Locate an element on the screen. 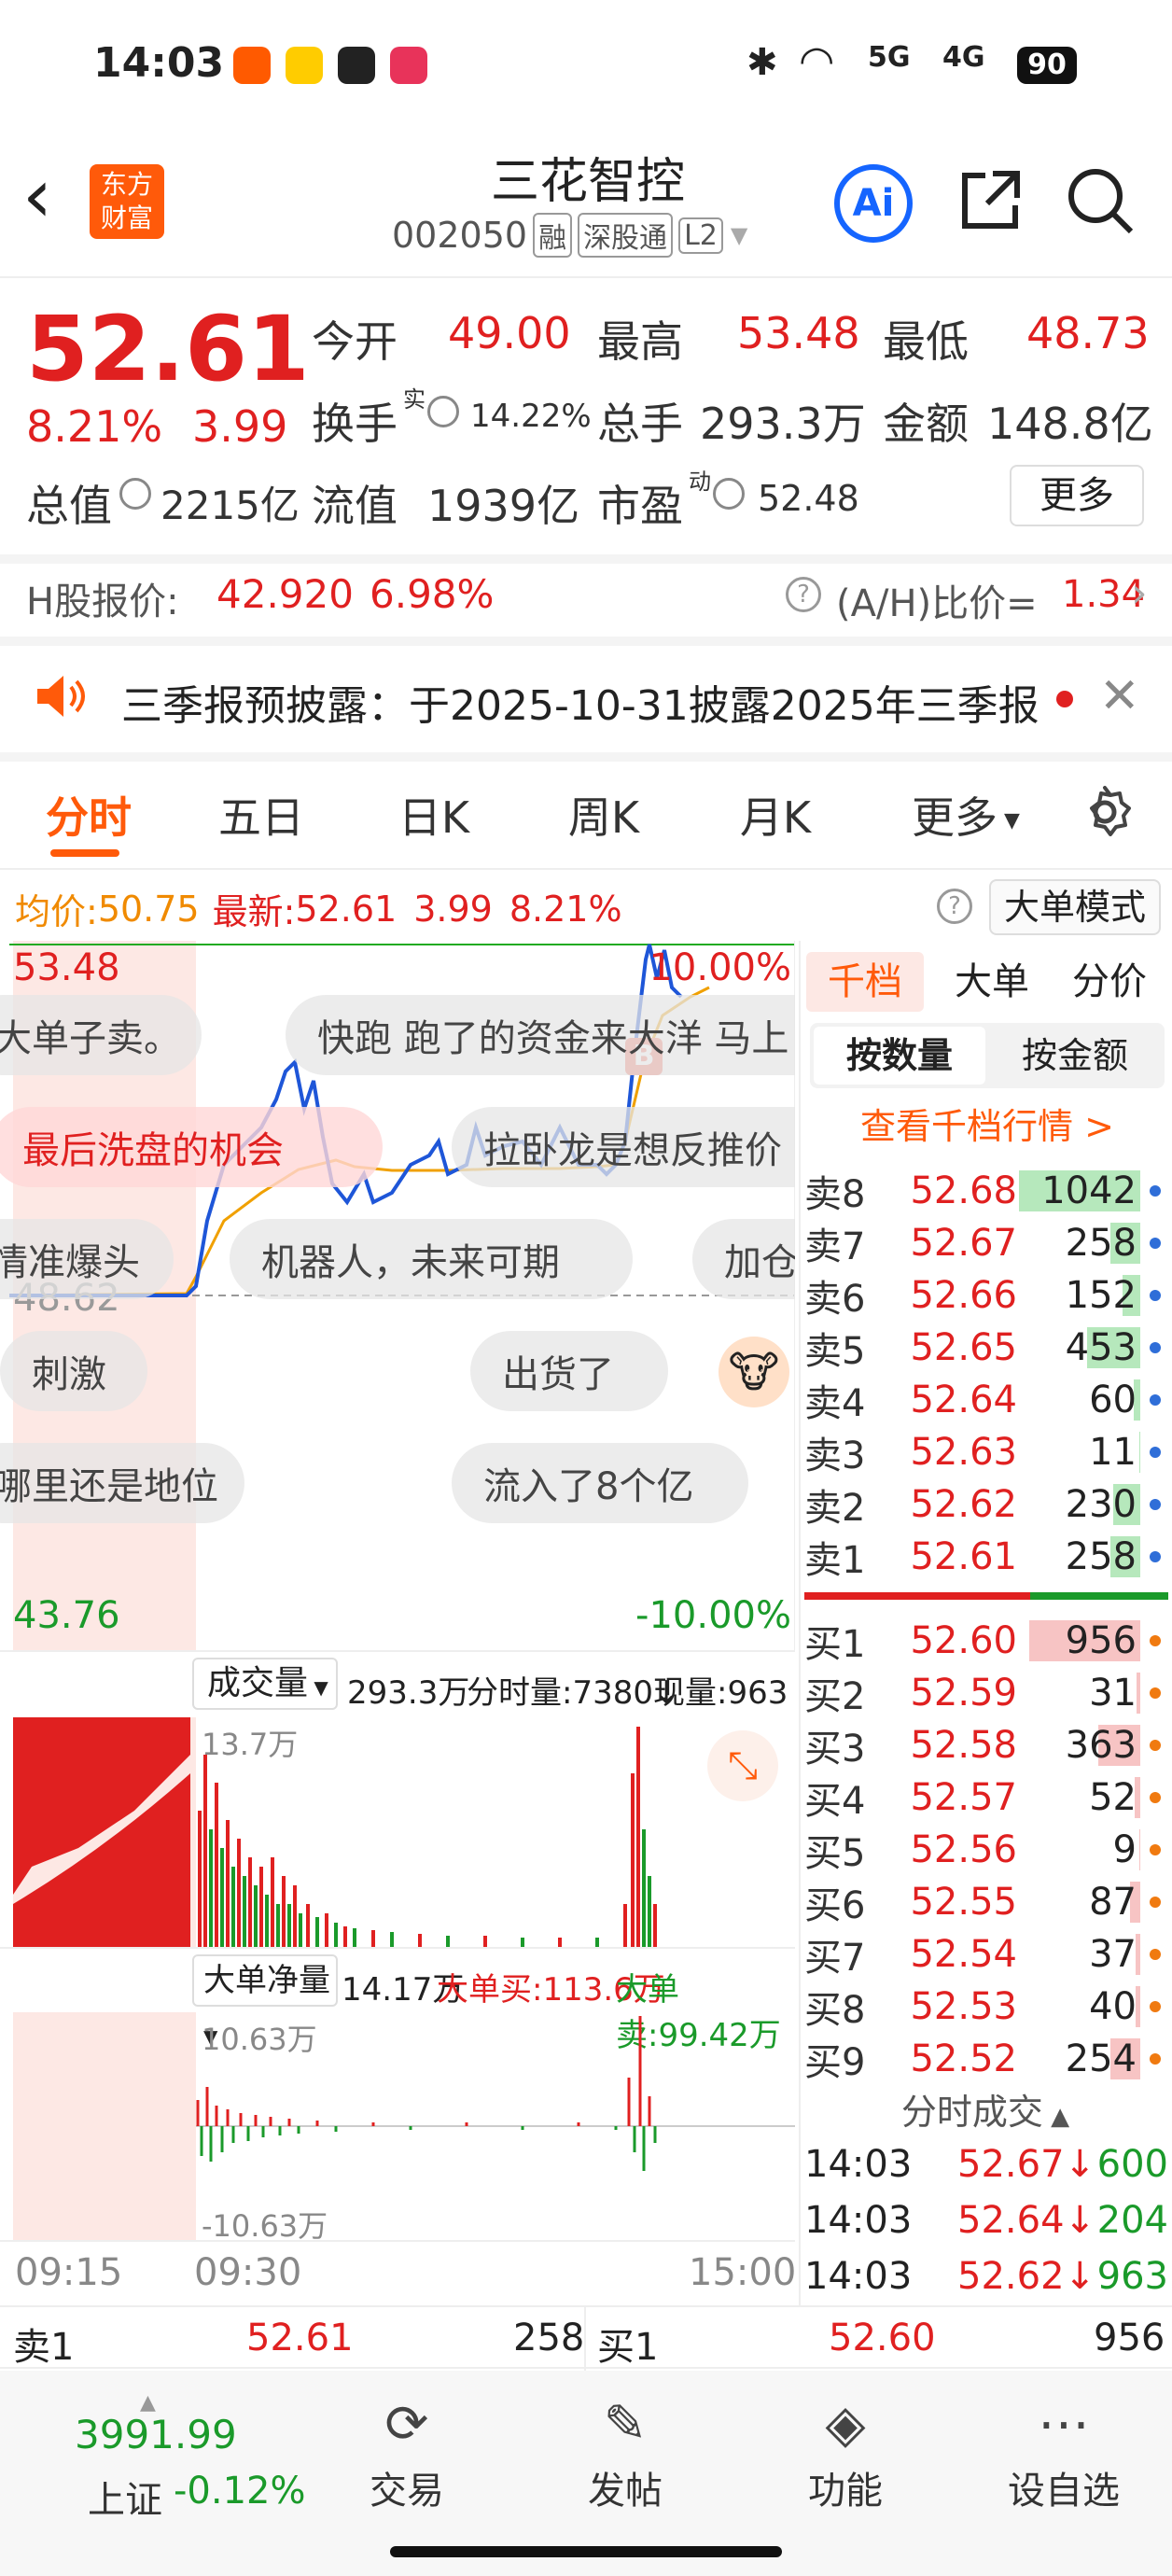 The height and width of the screenshot is (2576, 1172). tab-daily: 日K is located at coordinates (434, 815).